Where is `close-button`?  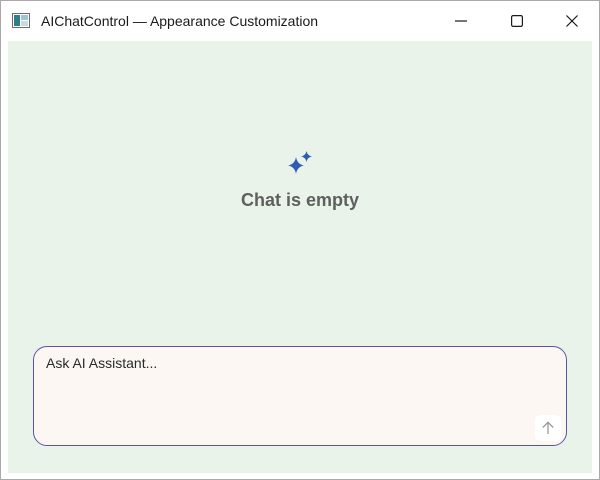 close-button is located at coordinates (572, 21).